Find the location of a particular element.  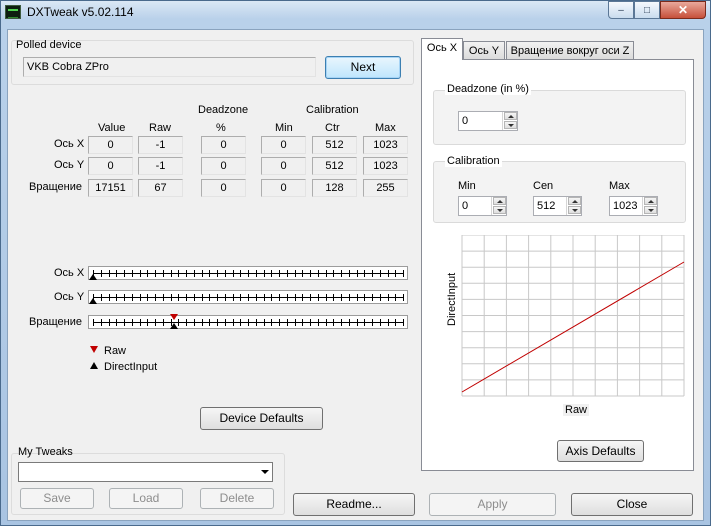

raw-header: Raw is located at coordinates (160, 128).